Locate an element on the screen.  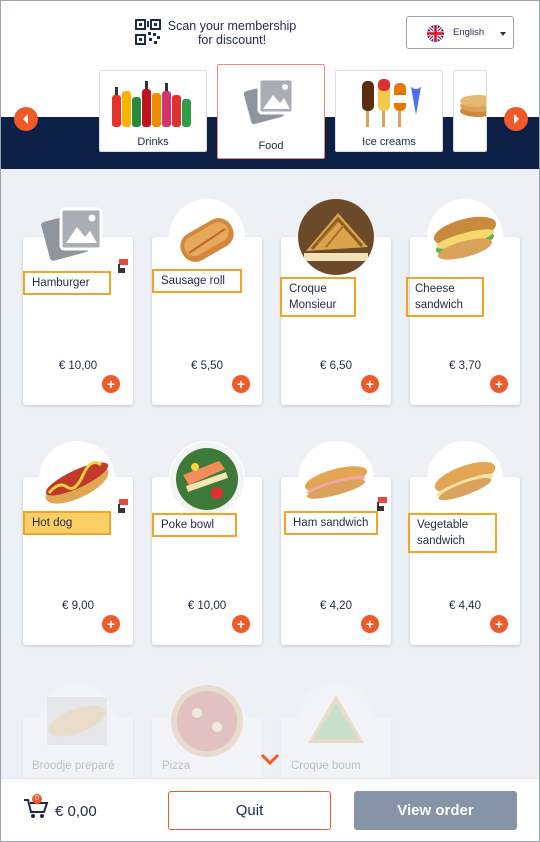
category-partial is located at coordinates (470, 111).